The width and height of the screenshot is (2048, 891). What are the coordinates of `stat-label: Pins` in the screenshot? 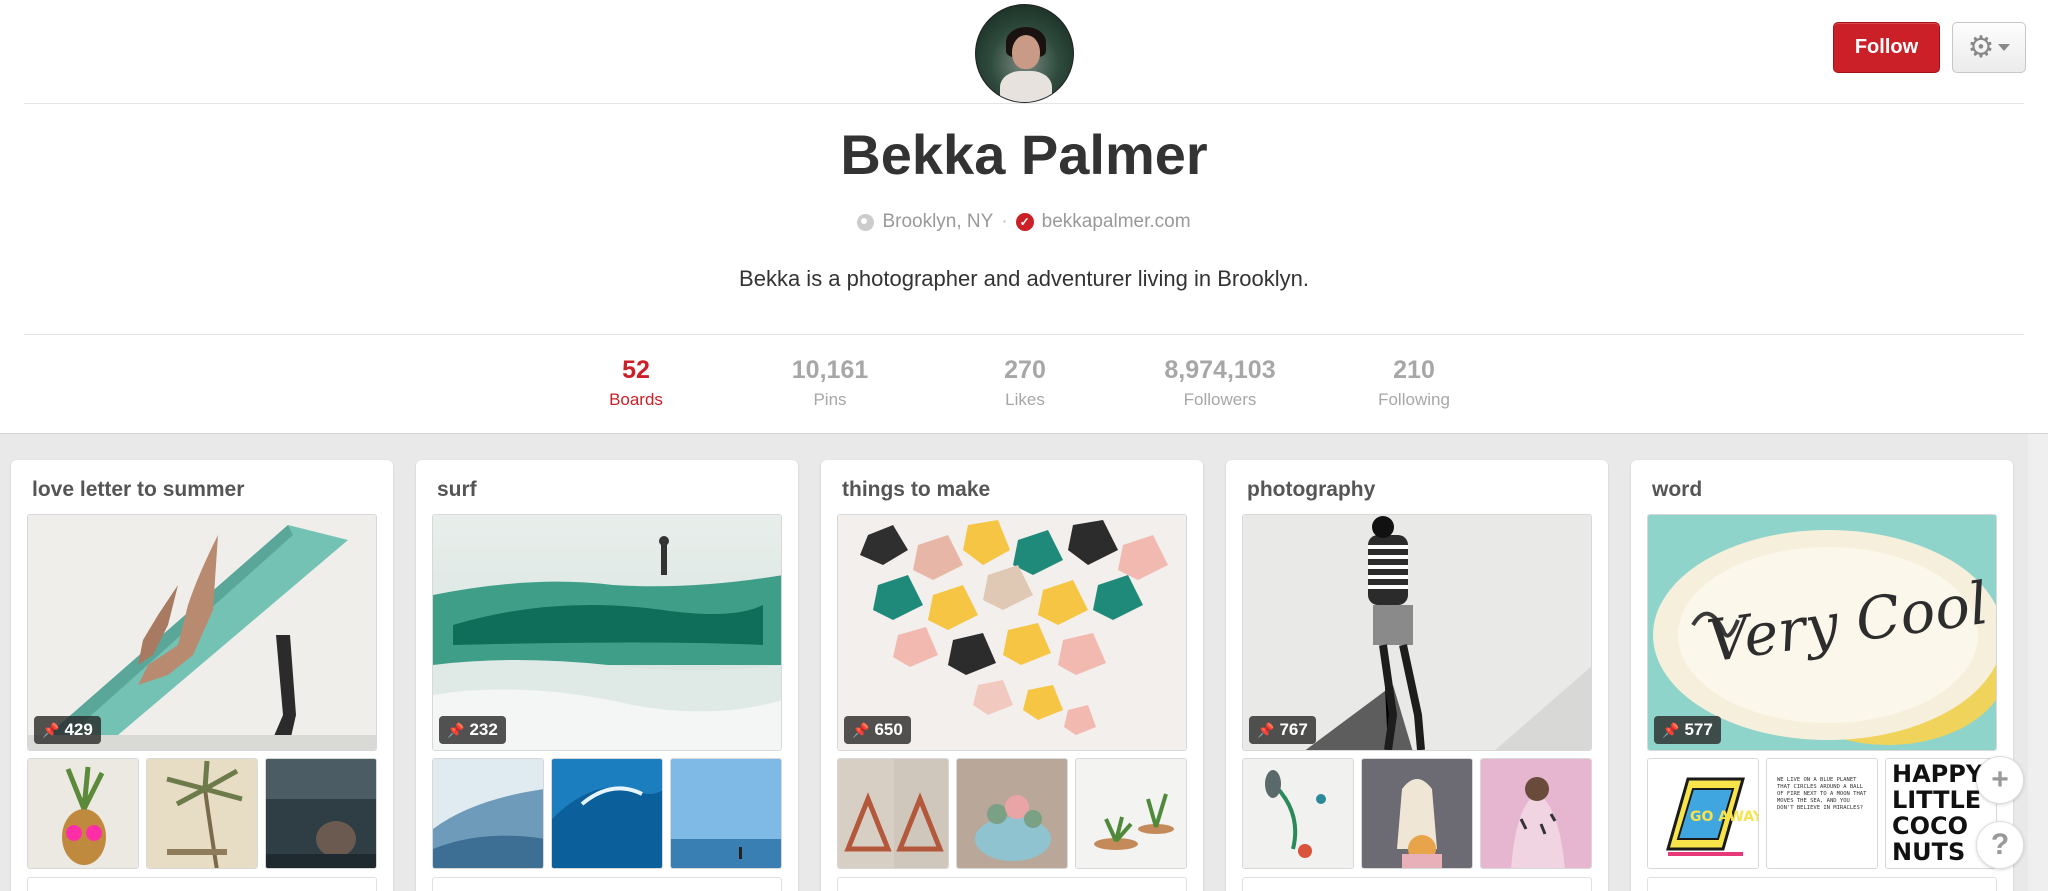 It's located at (830, 399).